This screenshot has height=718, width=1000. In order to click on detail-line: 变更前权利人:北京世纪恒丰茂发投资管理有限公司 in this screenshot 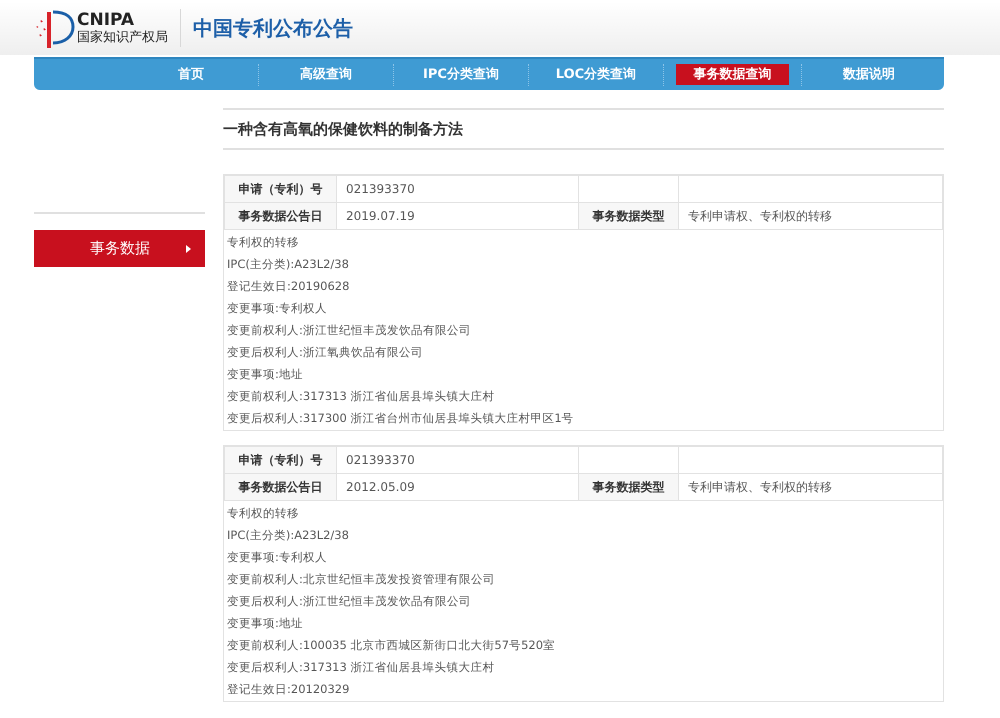, I will do `click(361, 579)`.